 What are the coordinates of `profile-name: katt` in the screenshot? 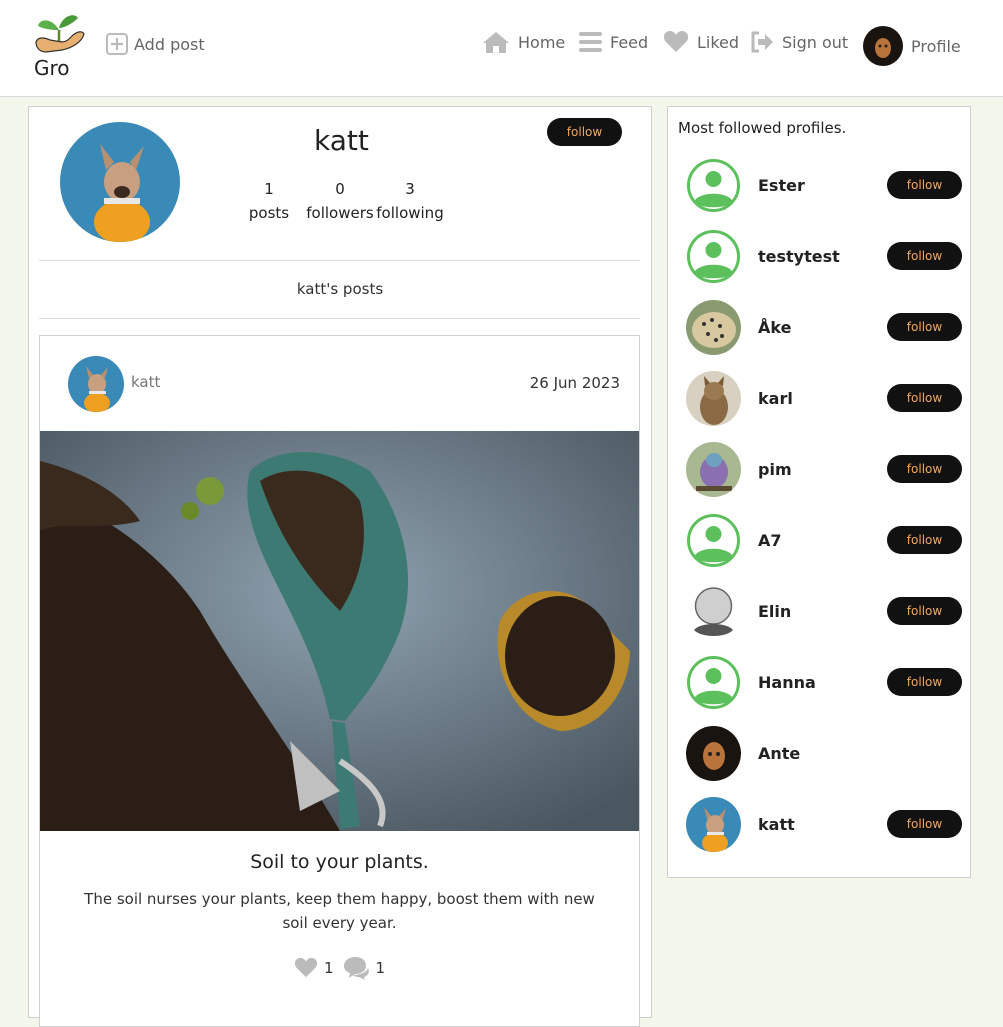 It's located at (822, 824).